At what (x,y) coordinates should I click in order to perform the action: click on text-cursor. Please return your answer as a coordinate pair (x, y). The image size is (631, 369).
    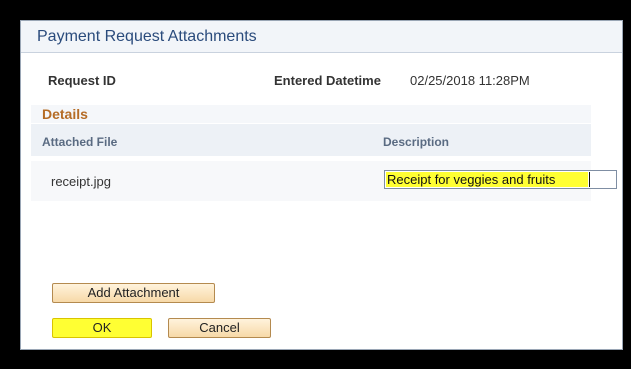
    Looking at the image, I should click on (589, 179).